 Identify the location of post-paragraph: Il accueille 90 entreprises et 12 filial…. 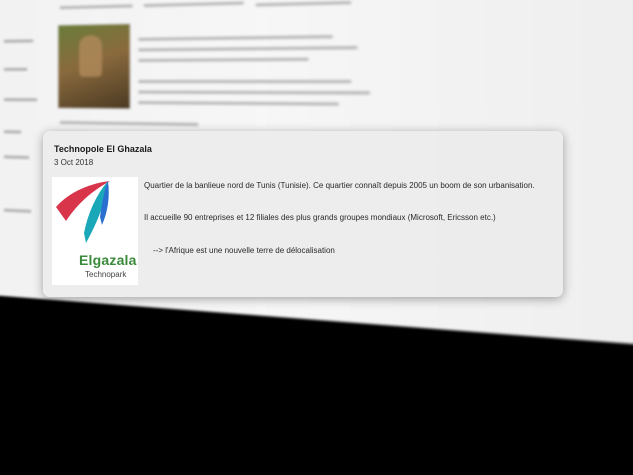
(320, 217).